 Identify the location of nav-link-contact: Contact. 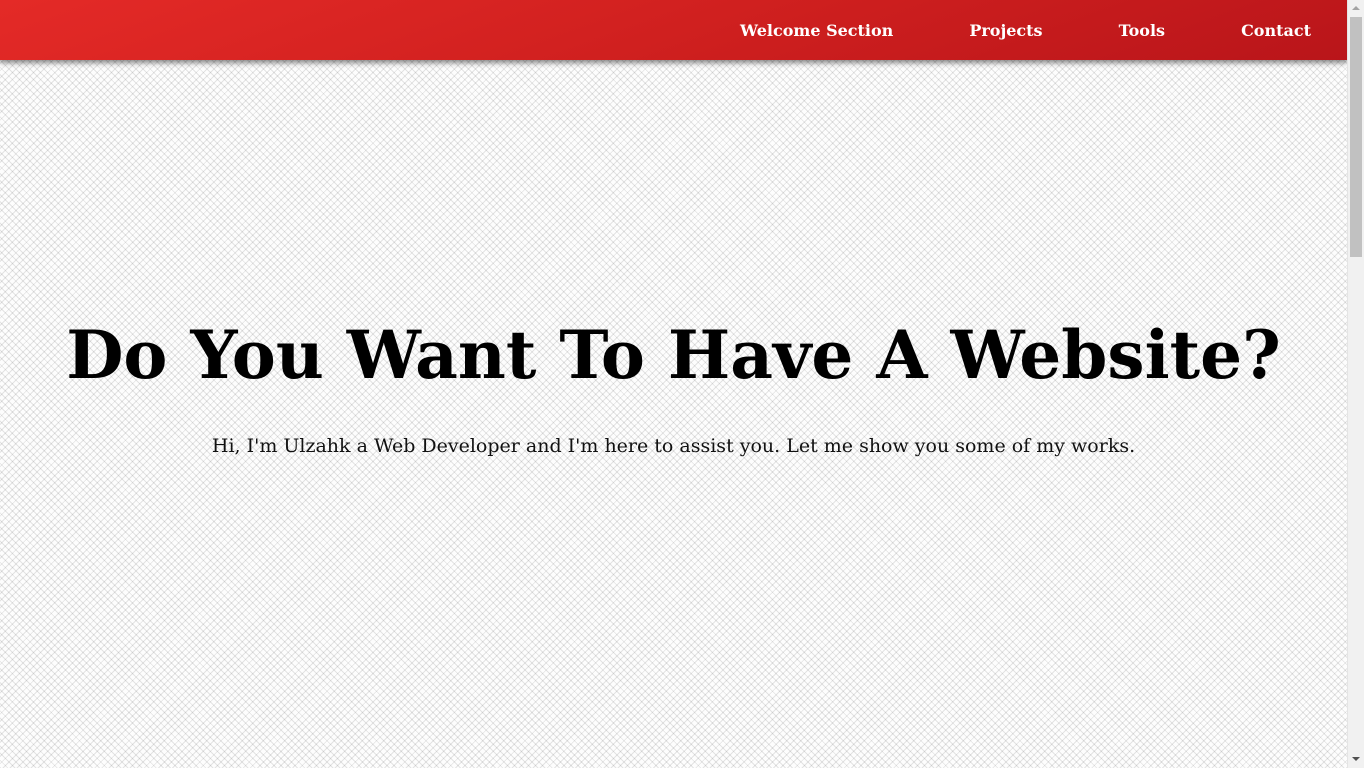
(1276, 30).